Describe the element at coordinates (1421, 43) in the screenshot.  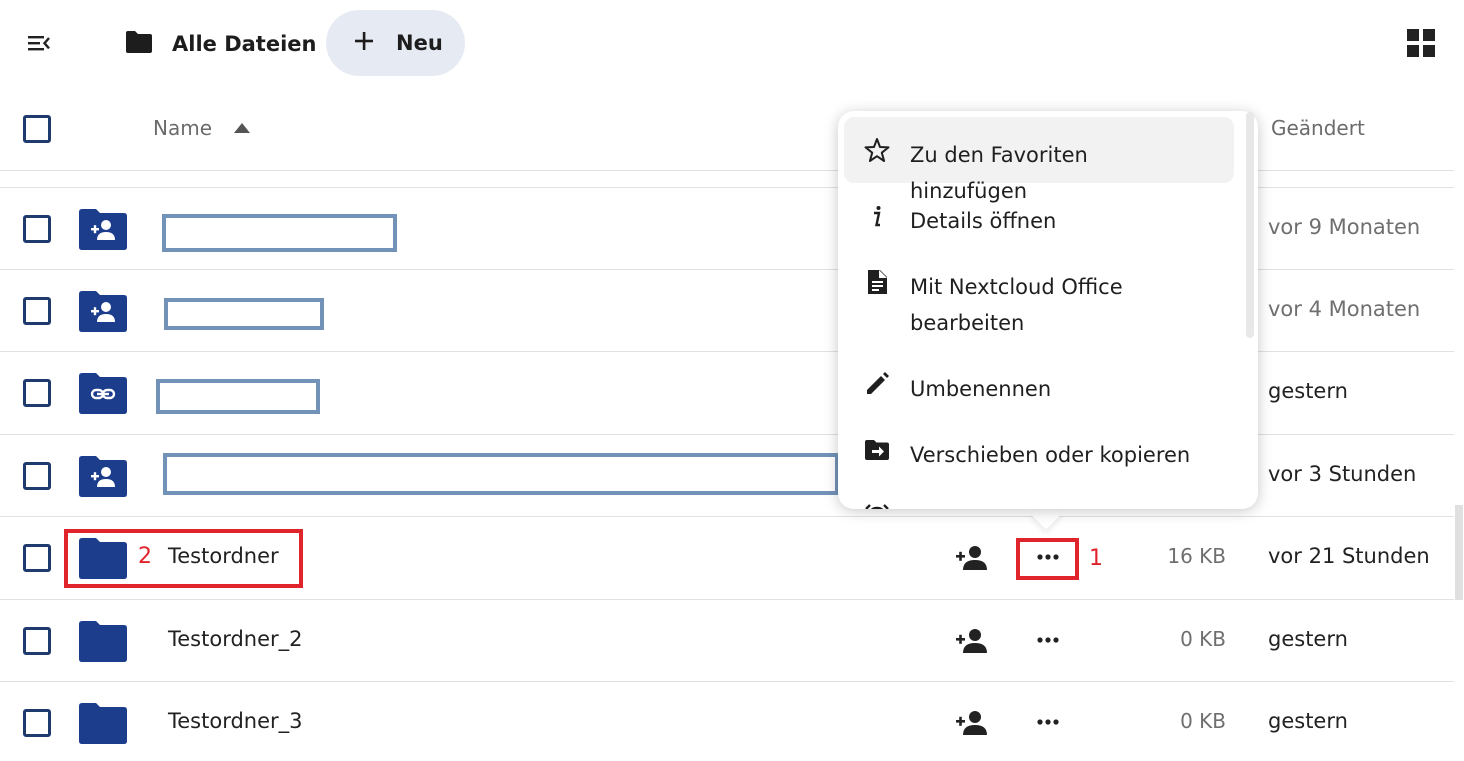
I see `grid-view-icon` at that location.